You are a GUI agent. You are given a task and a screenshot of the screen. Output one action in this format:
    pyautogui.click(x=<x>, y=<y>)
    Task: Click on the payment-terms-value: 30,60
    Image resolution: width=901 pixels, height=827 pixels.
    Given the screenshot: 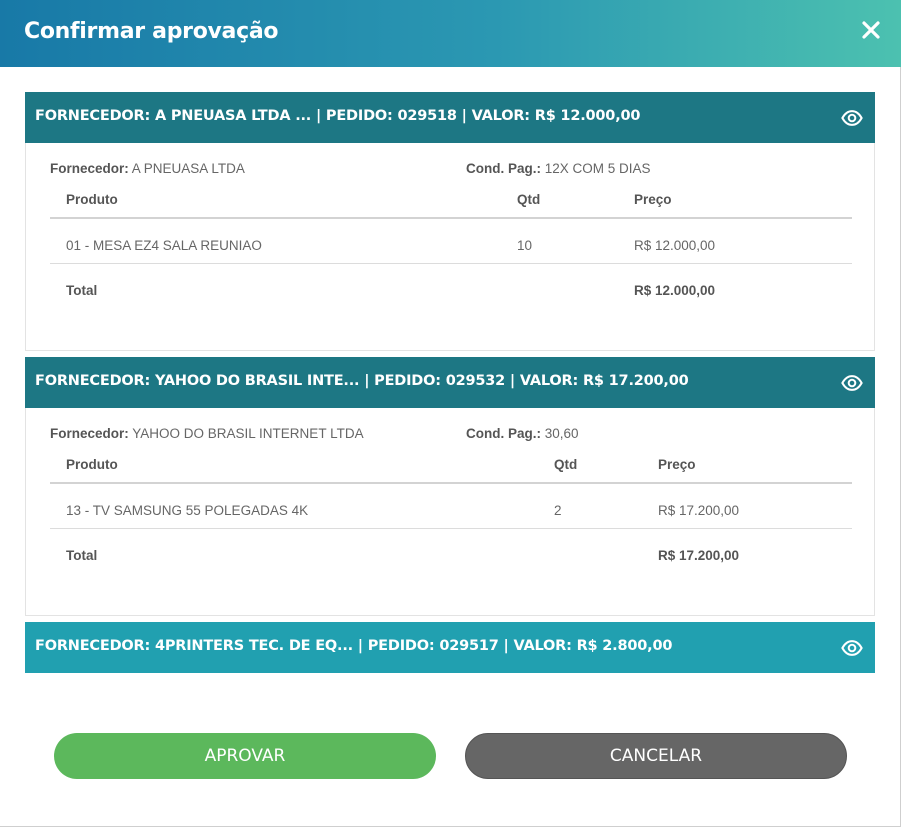 What is the action you would take?
    pyautogui.click(x=561, y=433)
    